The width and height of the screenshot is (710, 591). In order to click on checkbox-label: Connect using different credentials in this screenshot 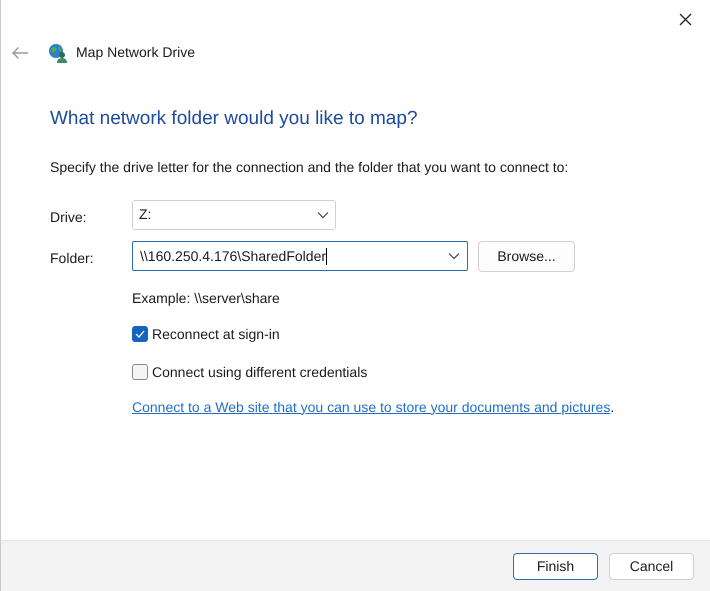, I will do `click(260, 372)`.